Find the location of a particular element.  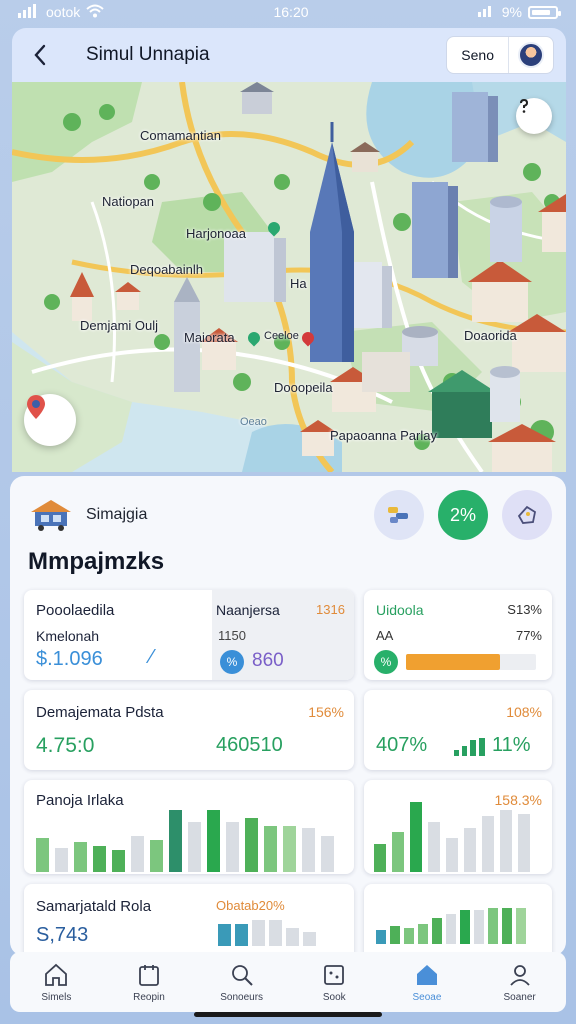

question-icon is located at coordinates (524, 105).